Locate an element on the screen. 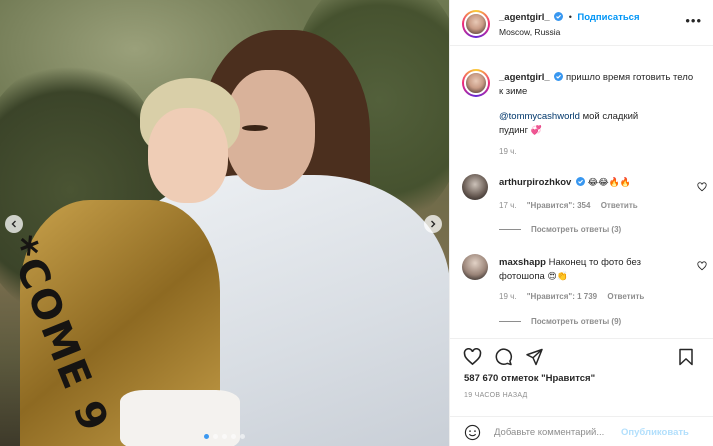 Image resolution: width=713 pixels, height=446 pixels. caption-time: 19 ч. is located at coordinates (508, 151).